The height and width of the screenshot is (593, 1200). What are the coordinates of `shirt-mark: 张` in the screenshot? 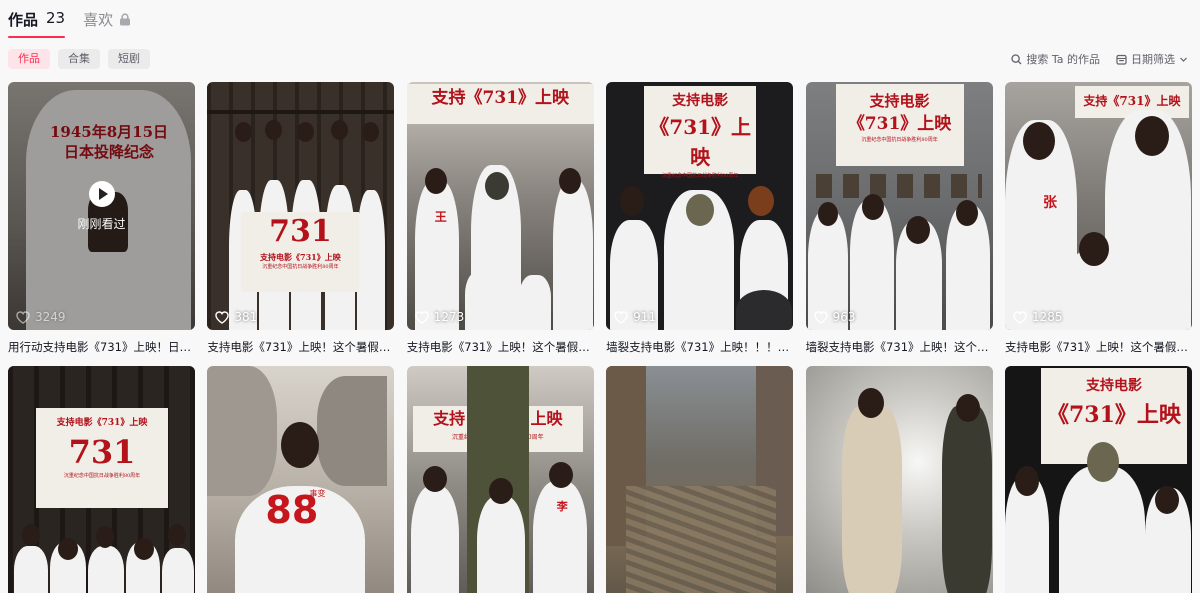 It's located at (1049, 203).